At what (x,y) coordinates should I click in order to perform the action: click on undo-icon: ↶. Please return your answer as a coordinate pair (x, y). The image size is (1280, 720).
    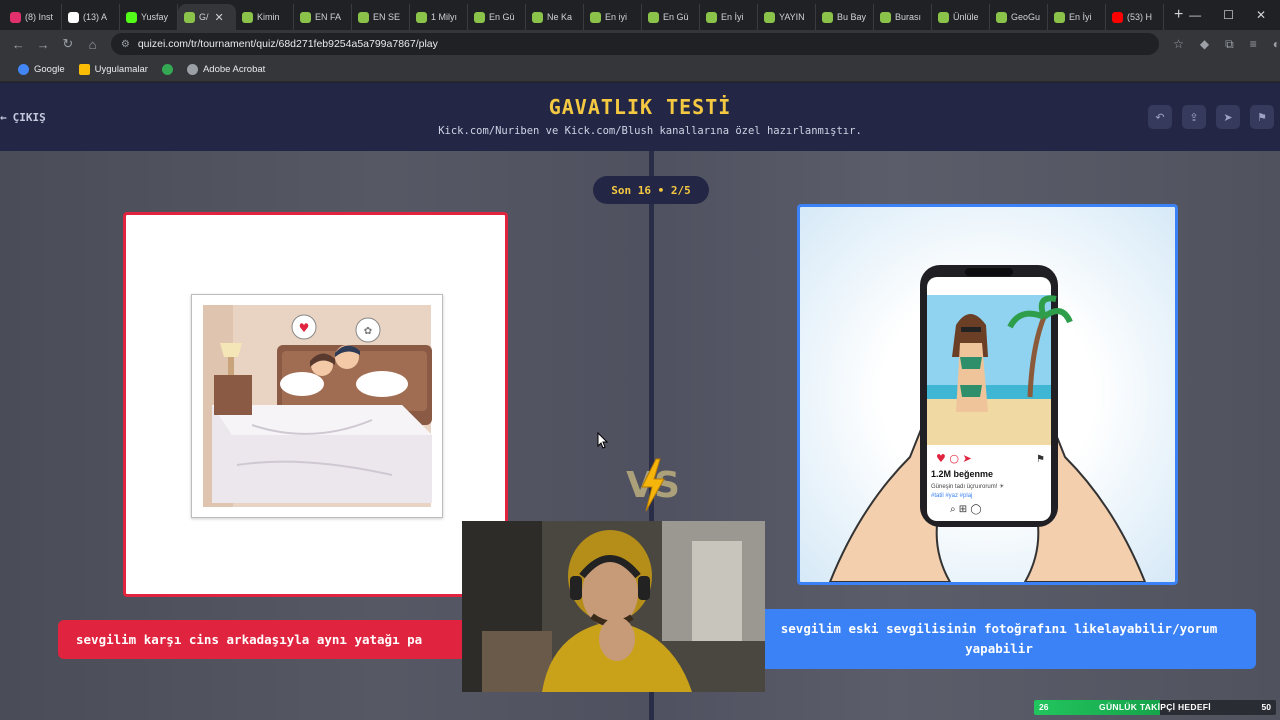
    Looking at the image, I should click on (1160, 117).